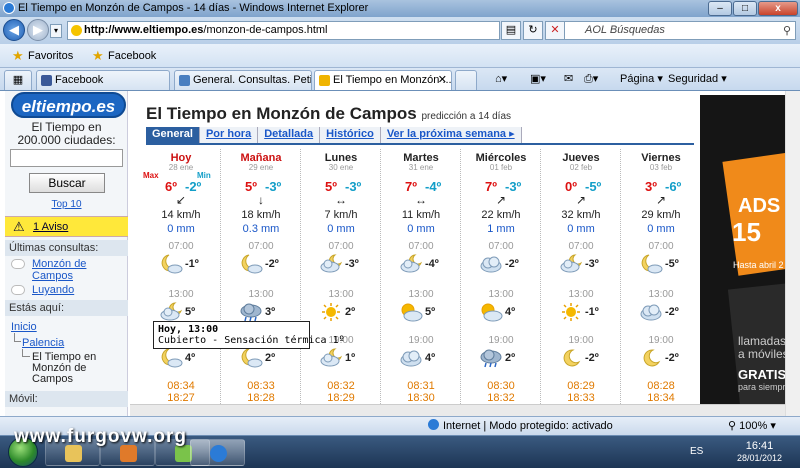 The width and height of the screenshot is (800, 468). What do you see at coordinates (442, 80) in the screenshot?
I see `close-tab-icon: ✕` at bounding box center [442, 80].